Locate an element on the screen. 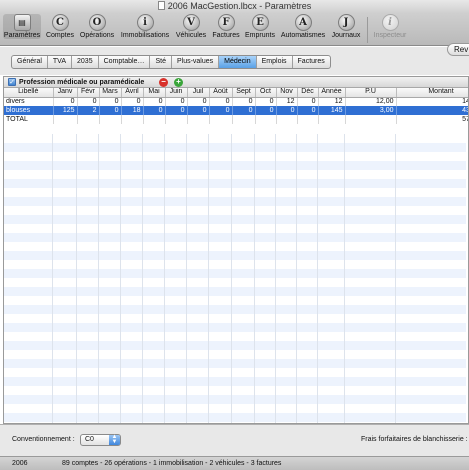 The height and width of the screenshot is (470, 469). inspecteur-icon: i is located at coordinates (390, 22).